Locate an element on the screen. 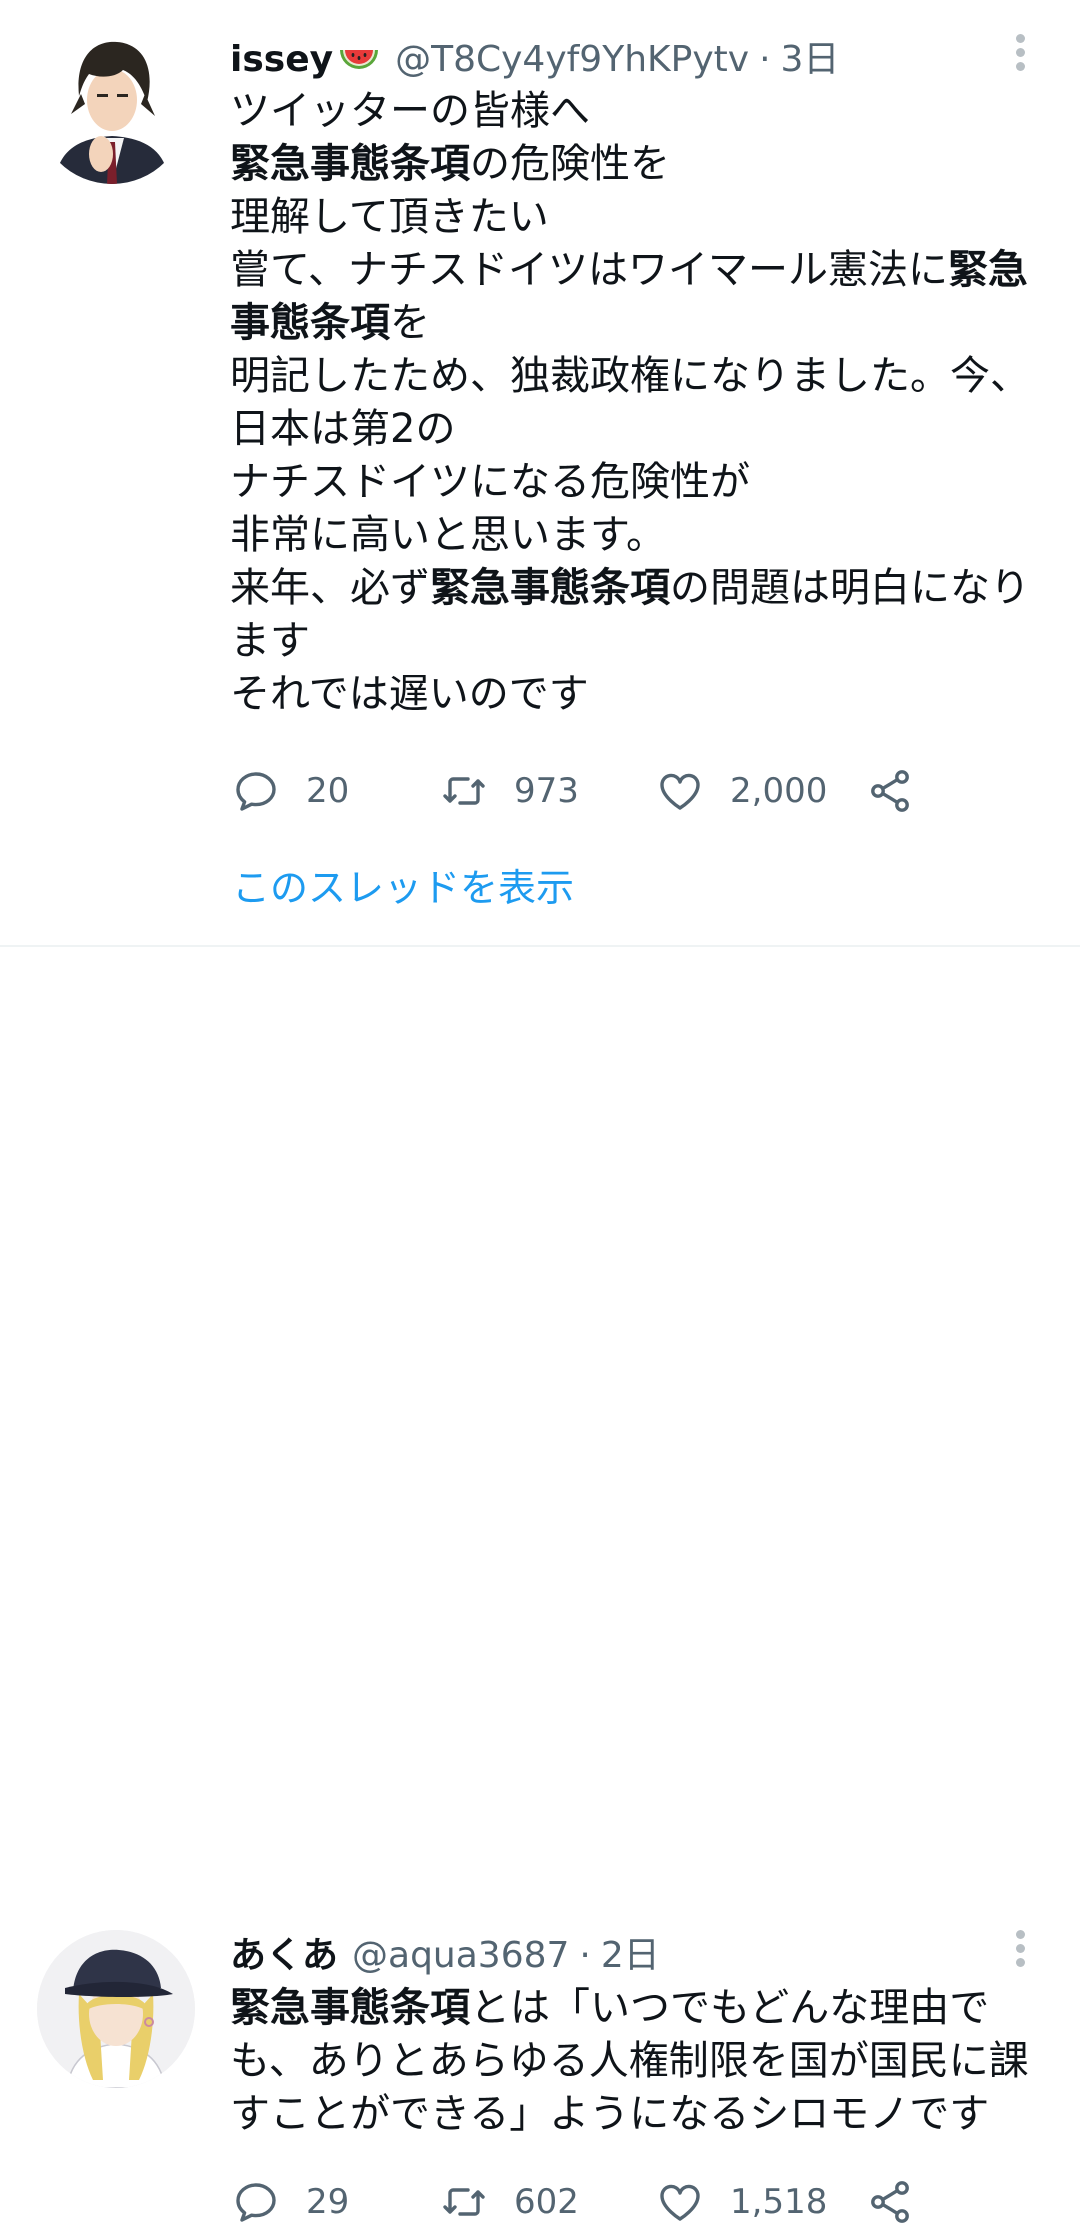 Image resolution: width=1080 pixels, height=2227 pixels. tweet-text-line: それでは遅いのです is located at coordinates (640, 694).